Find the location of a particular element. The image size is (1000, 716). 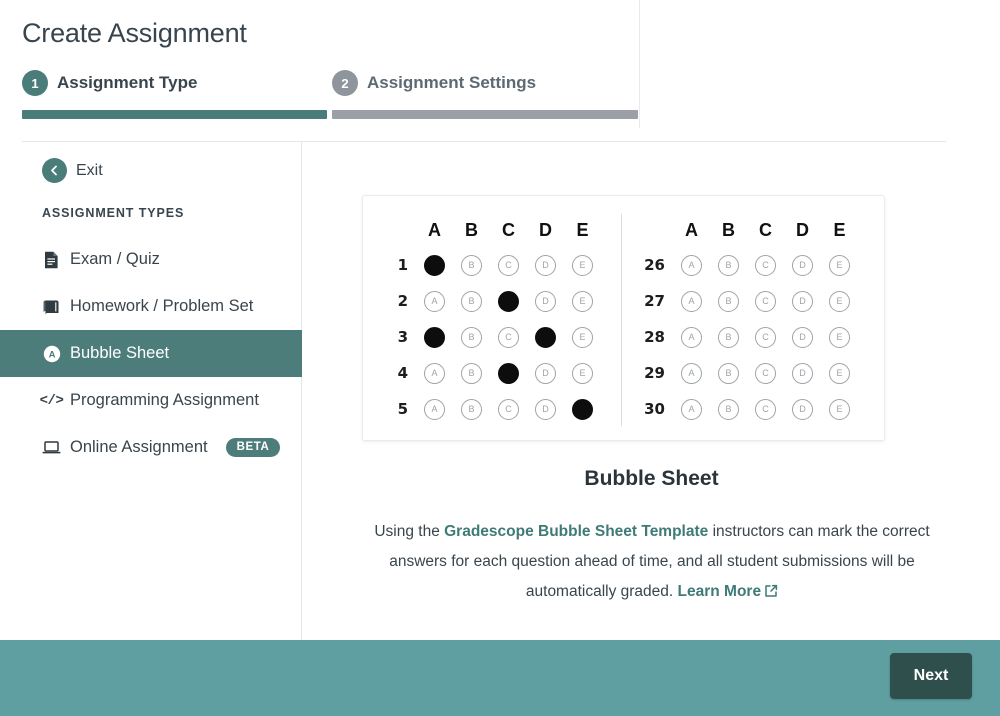

step-assignment-type: 1 Assignment Type is located at coordinates (109, 83).